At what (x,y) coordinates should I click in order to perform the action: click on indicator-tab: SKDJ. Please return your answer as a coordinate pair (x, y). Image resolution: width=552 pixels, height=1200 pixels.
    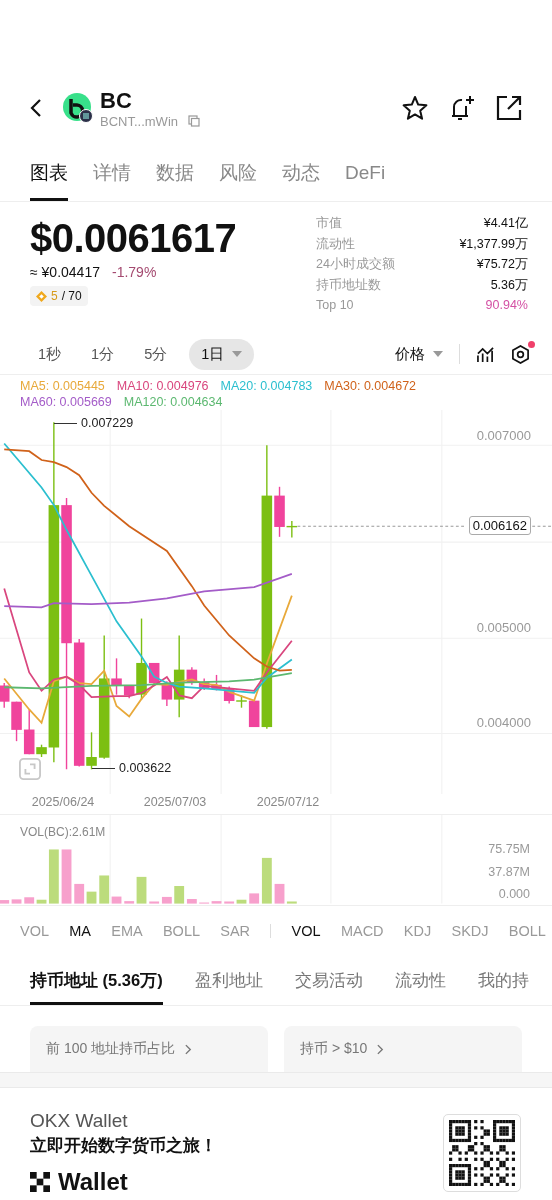
    Looking at the image, I should click on (470, 931).